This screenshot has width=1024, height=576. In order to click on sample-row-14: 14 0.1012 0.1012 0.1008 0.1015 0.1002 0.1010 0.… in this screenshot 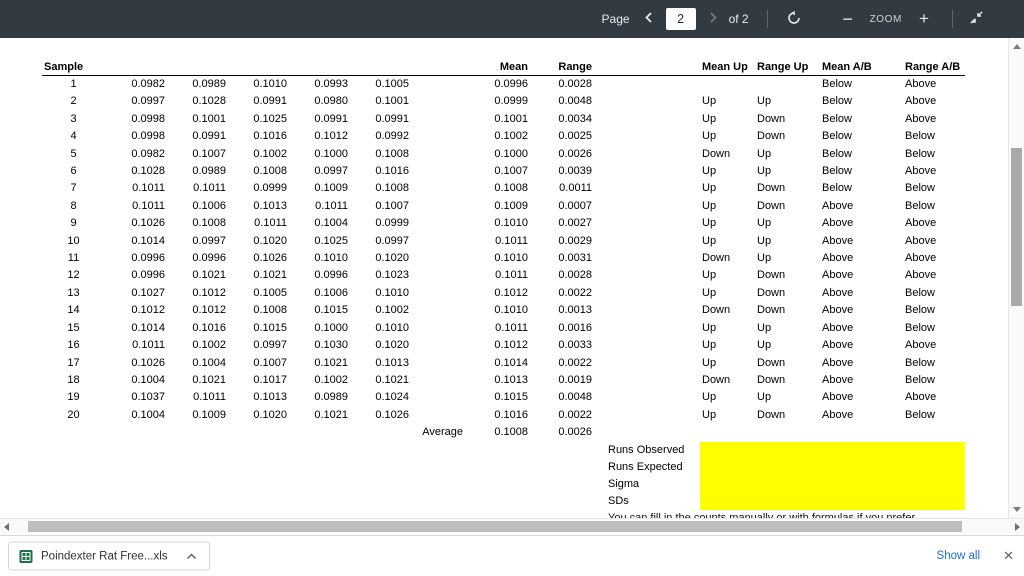, I will do `click(503, 310)`.